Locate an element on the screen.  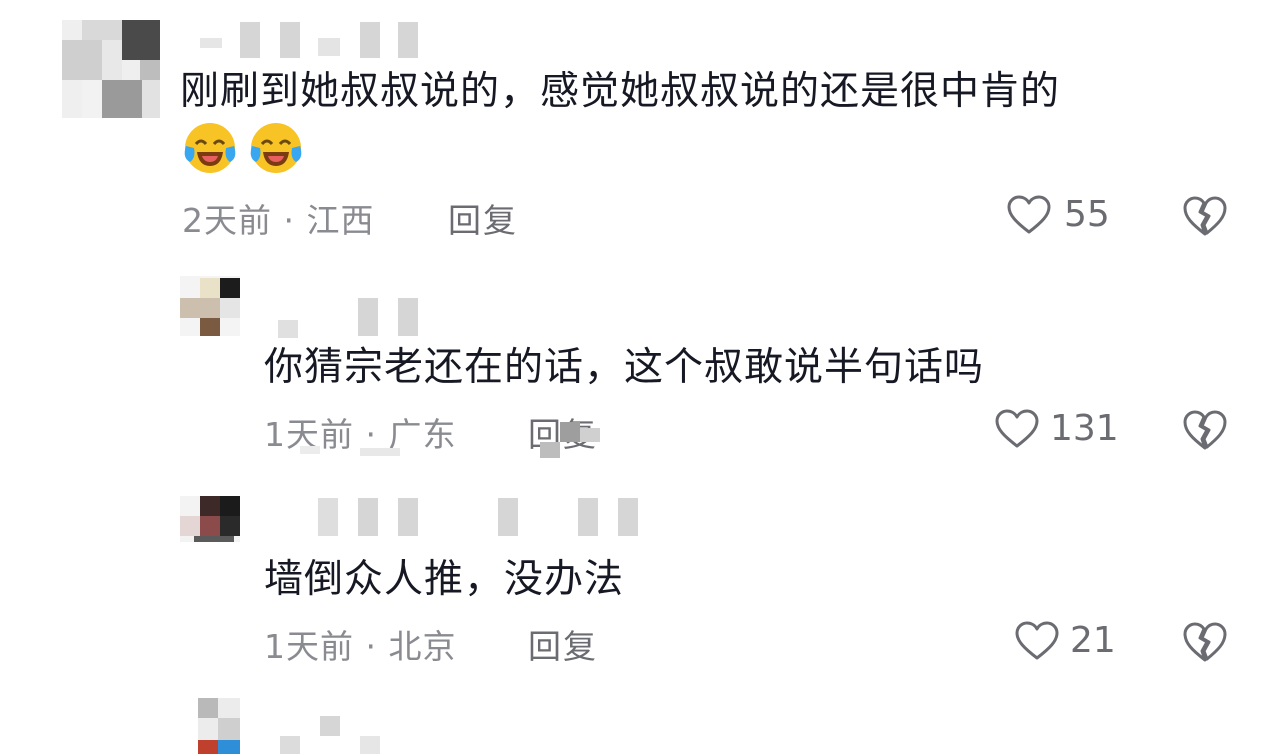
comment-location: 江西 is located at coordinates (340, 220).